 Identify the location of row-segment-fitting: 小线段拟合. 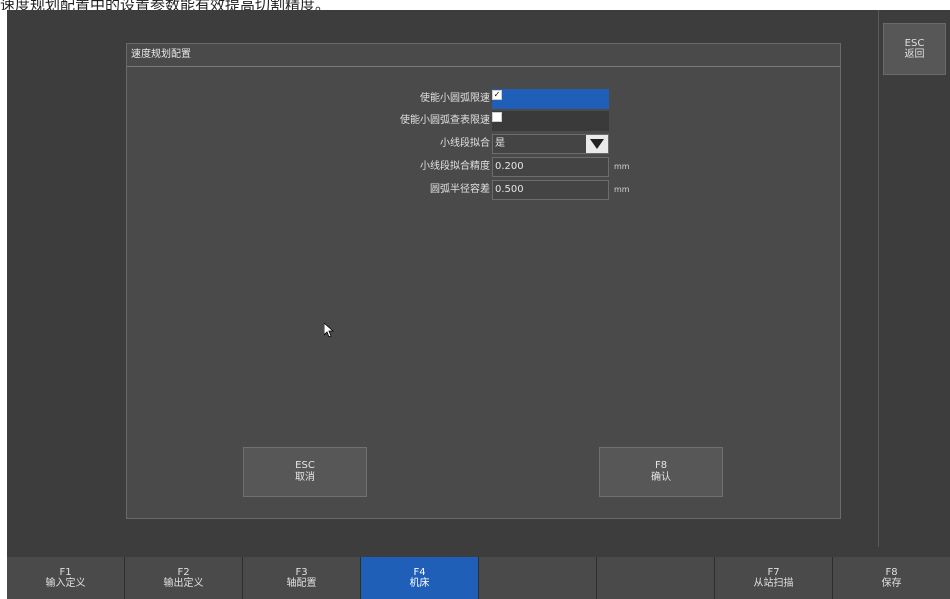
(308, 144).